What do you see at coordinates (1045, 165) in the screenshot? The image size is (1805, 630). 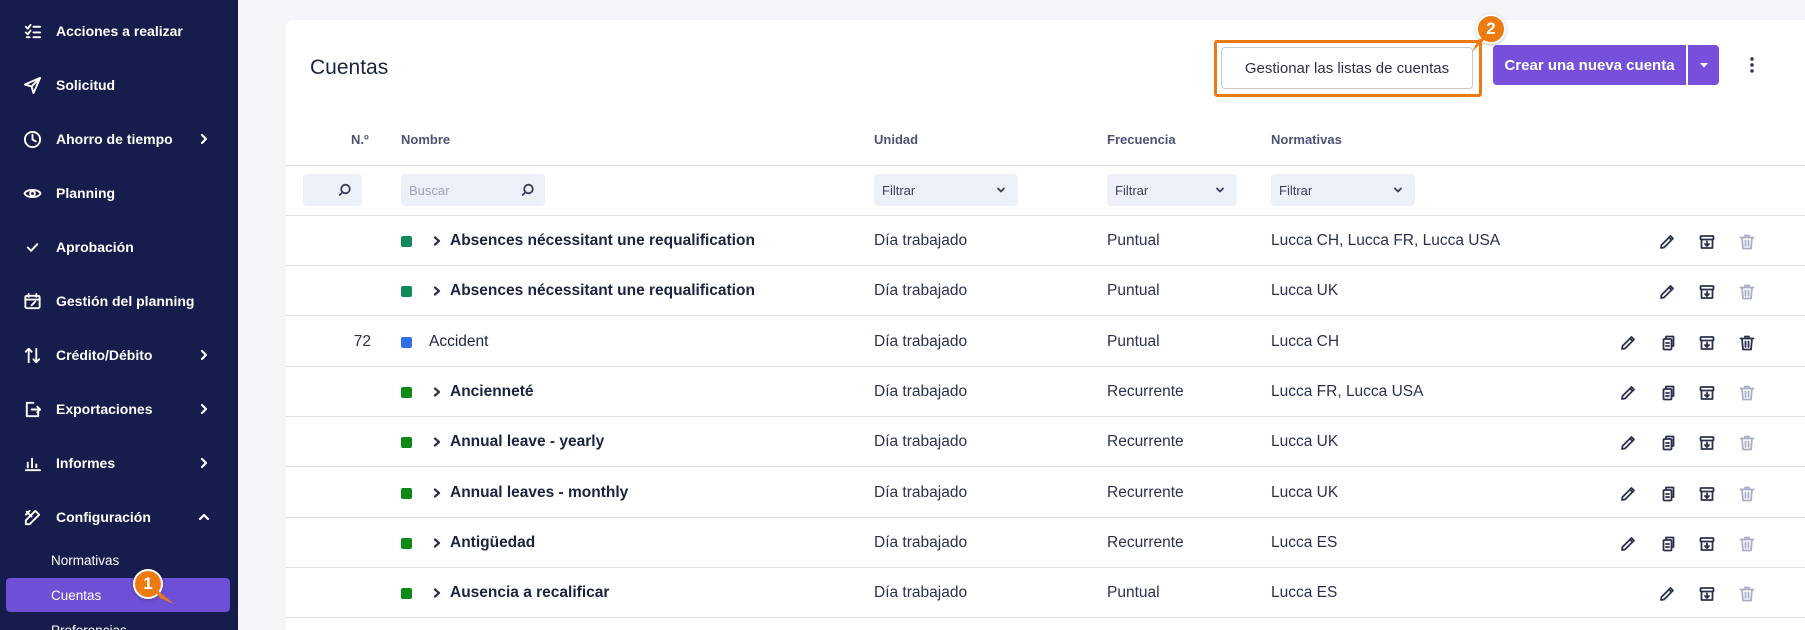 I see `divider` at bounding box center [1045, 165].